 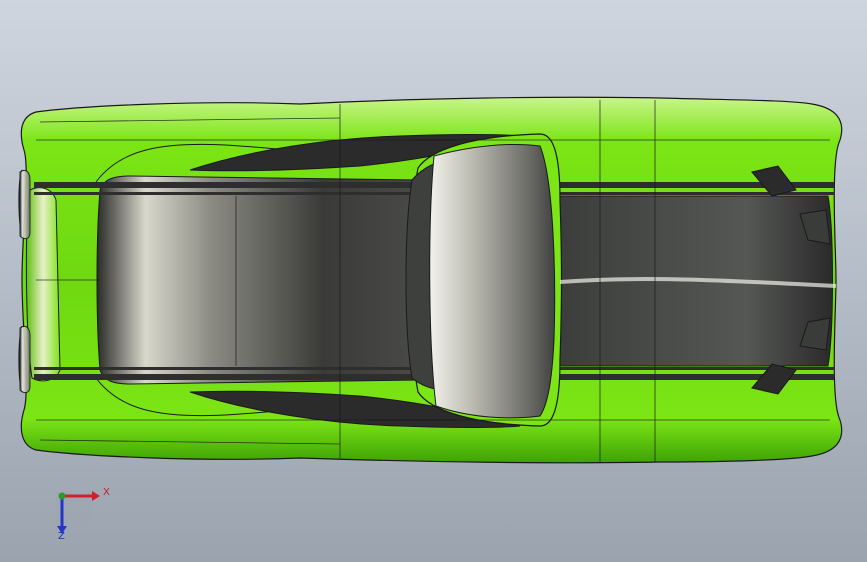 What do you see at coordinates (83, 513) in the screenshot?
I see `axis-triad: X Z` at bounding box center [83, 513].